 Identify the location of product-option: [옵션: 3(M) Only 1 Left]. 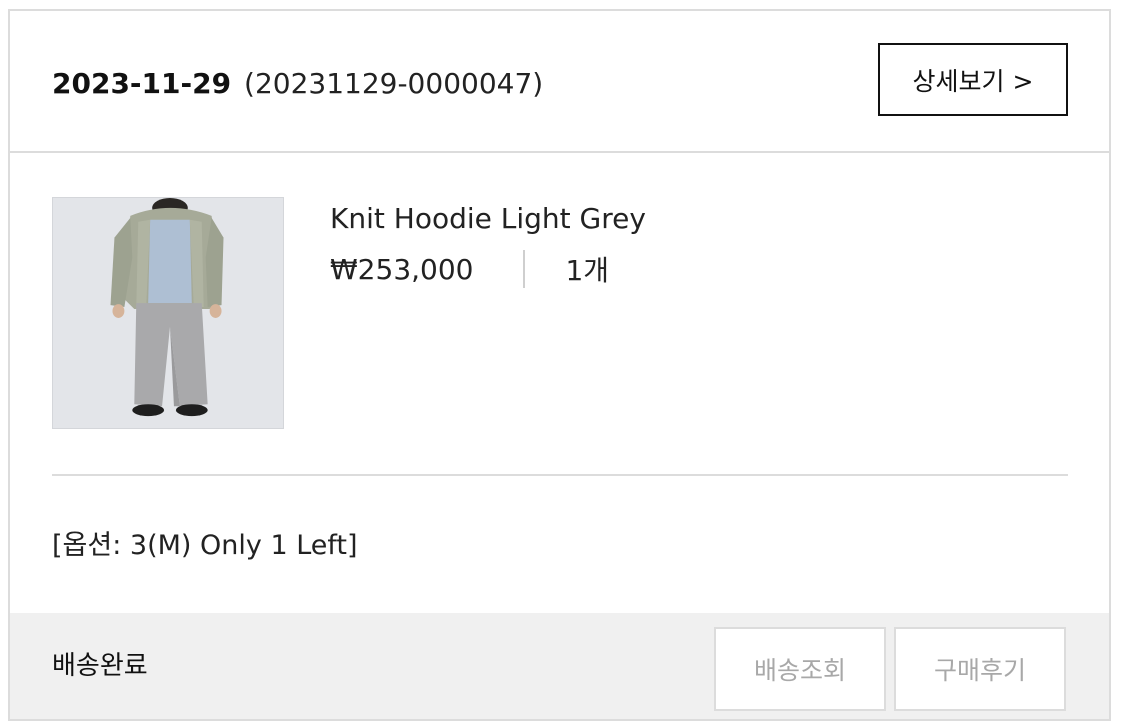
(205, 545).